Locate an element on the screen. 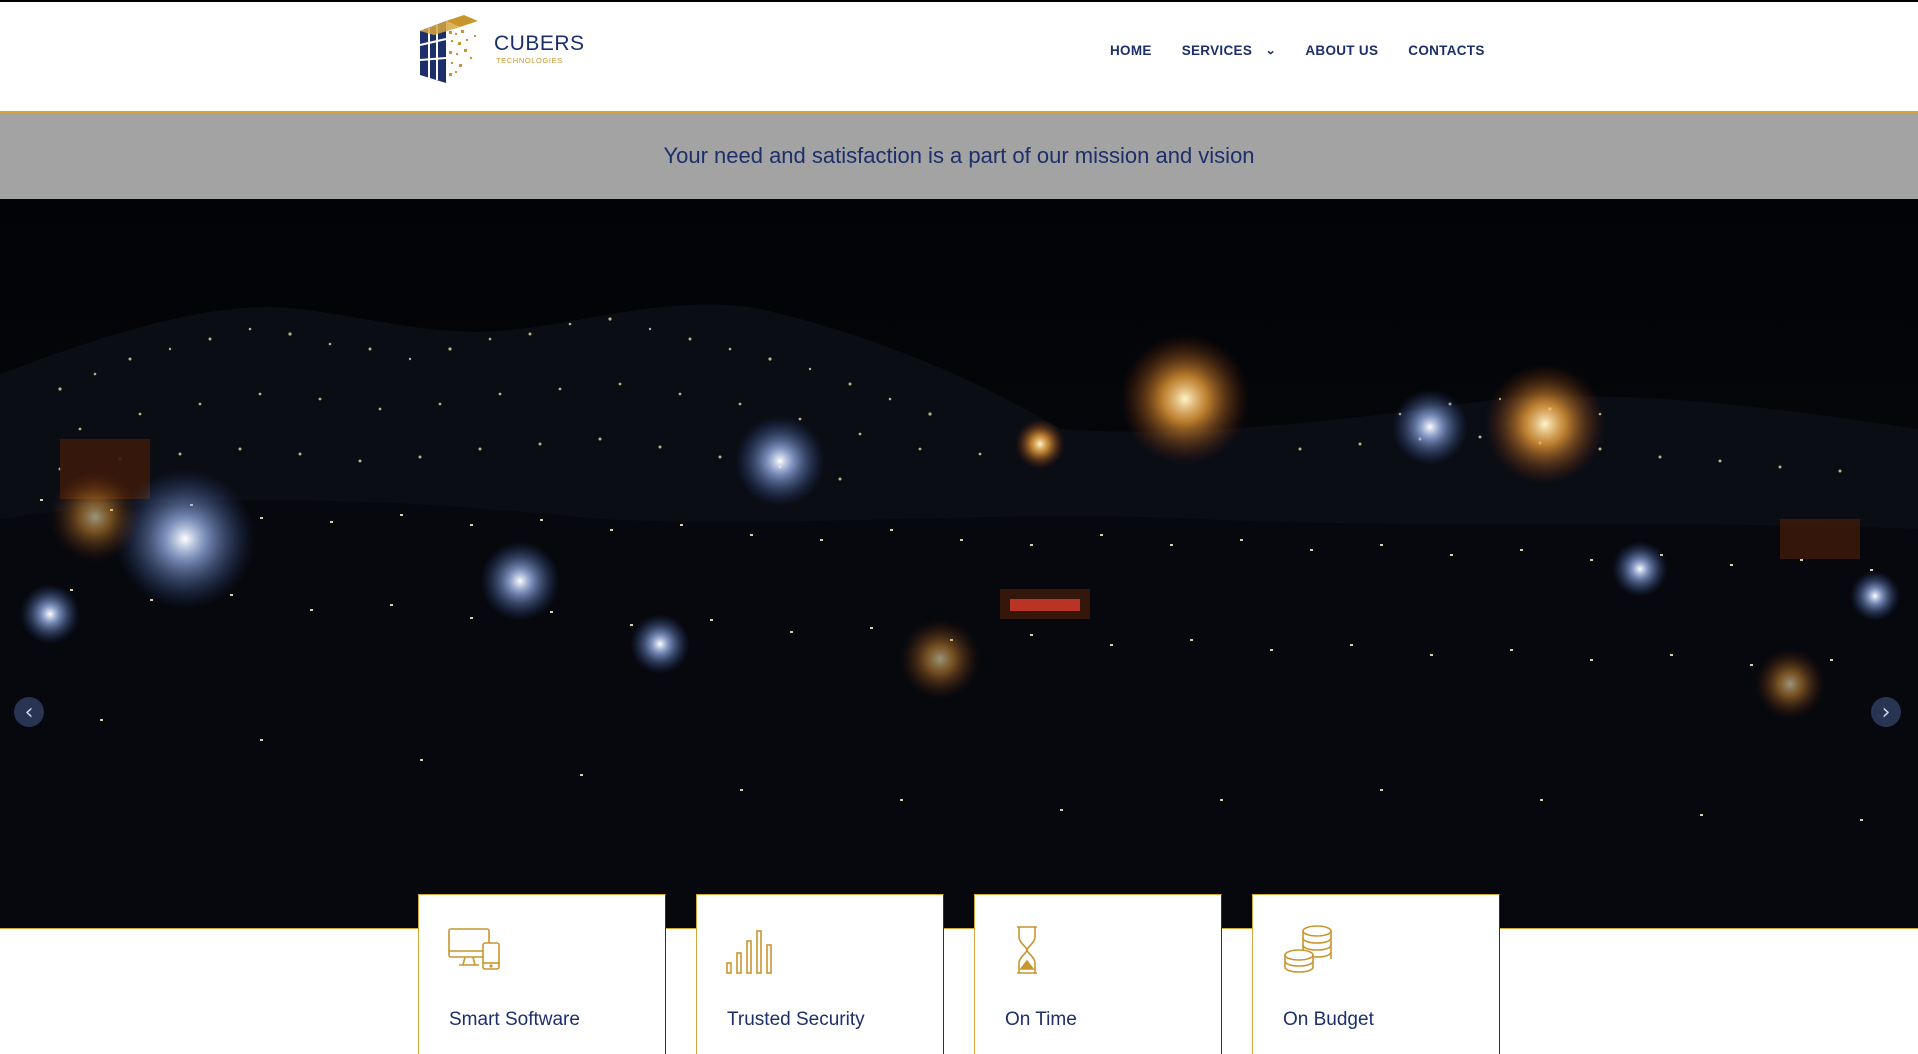  slider-next-button: › is located at coordinates (1886, 712).